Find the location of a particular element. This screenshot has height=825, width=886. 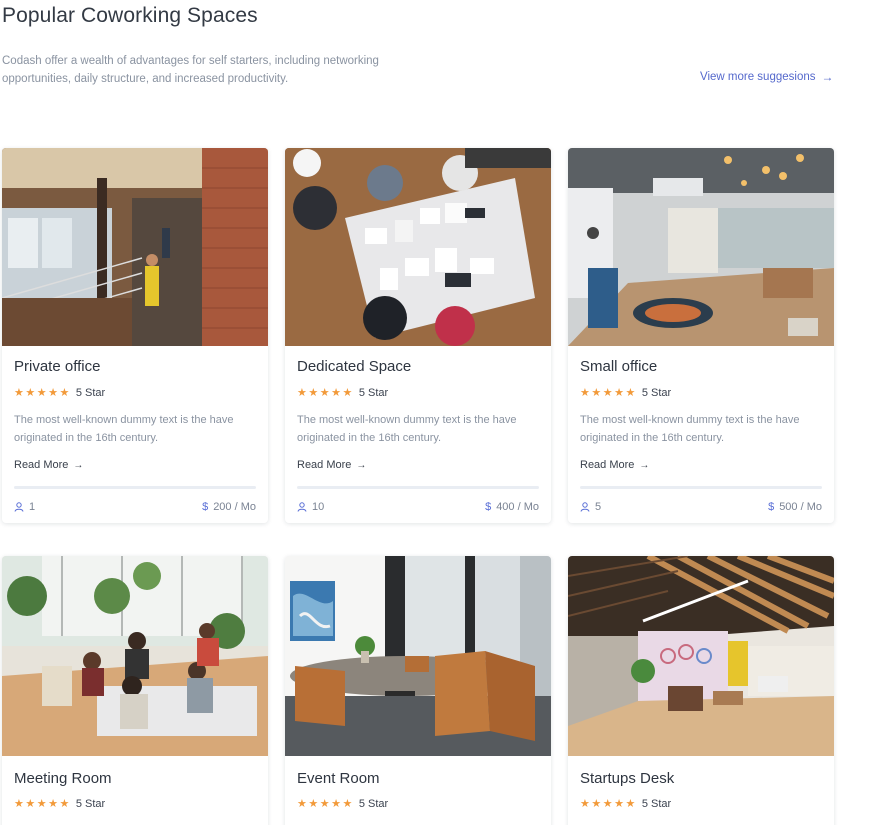

price: $ 500 / Mo is located at coordinates (795, 507).